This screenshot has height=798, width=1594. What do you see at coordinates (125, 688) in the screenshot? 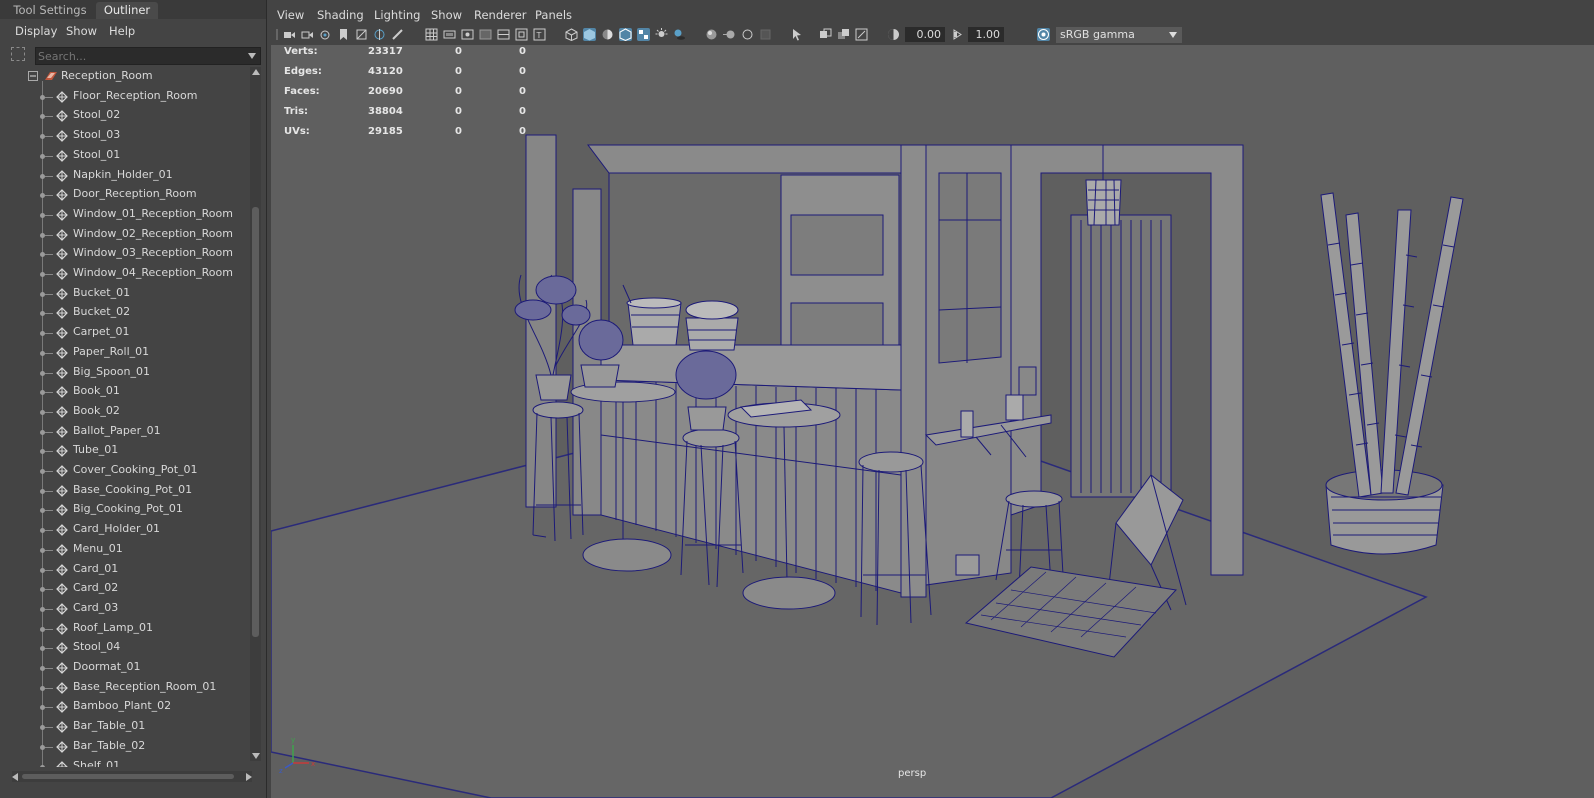
I see `tree-item: Base_Reception_Room_01` at bounding box center [125, 688].